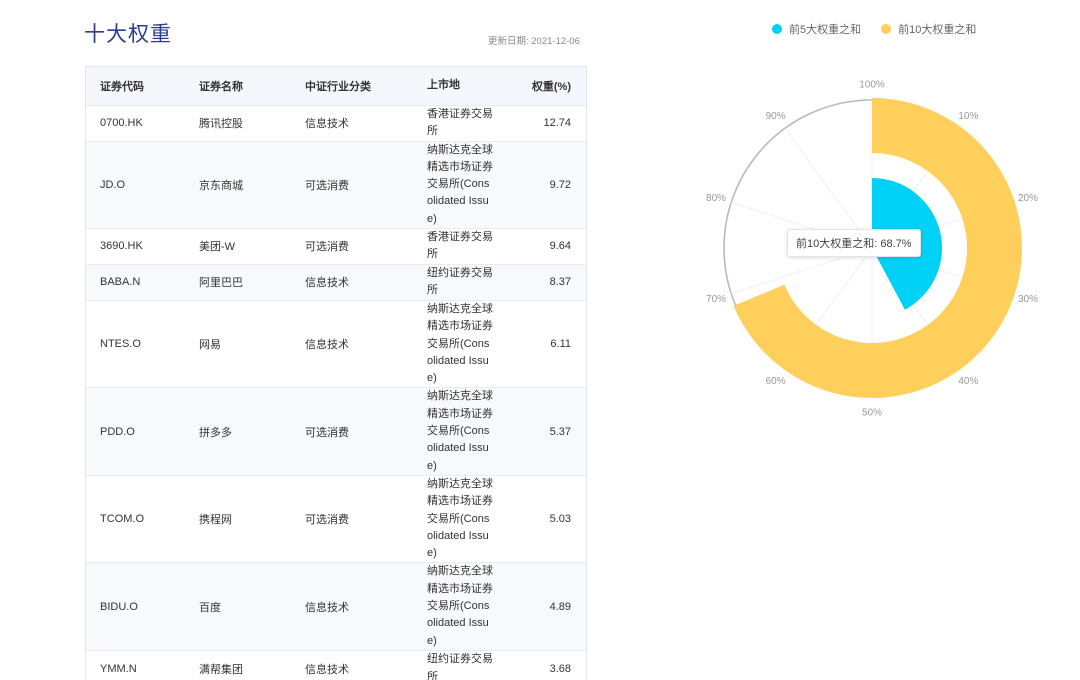 The height and width of the screenshot is (680, 1080). I want to click on legend-item-top5: 前5大权重之和, so click(816, 29).